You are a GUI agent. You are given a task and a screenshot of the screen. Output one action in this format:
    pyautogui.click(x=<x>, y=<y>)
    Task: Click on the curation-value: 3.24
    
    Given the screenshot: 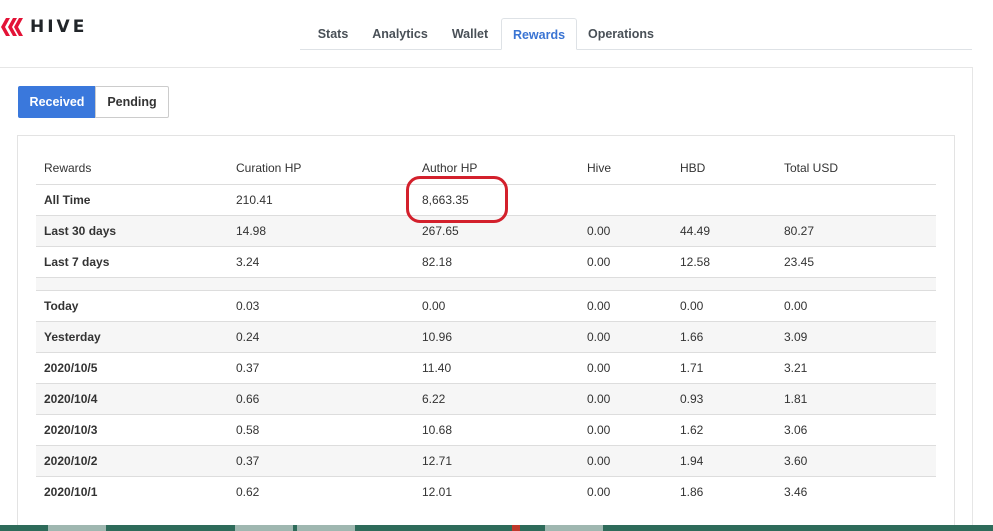 What is the action you would take?
    pyautogui.click(x=321, y=262)
    